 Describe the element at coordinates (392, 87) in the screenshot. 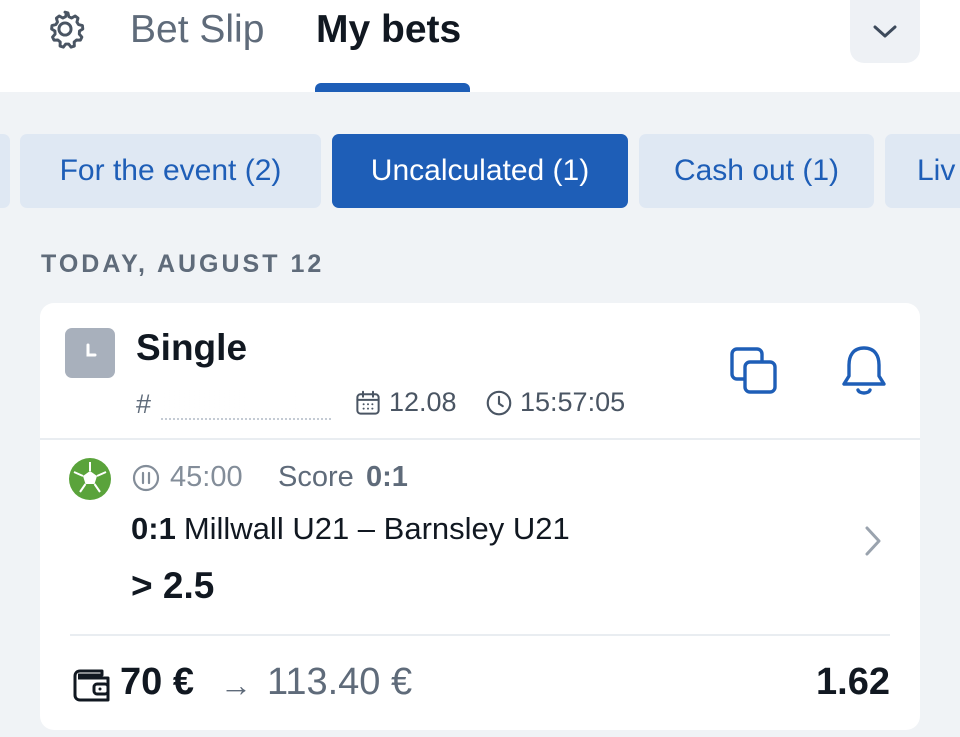

I see `active-tab-indicator` at that location.